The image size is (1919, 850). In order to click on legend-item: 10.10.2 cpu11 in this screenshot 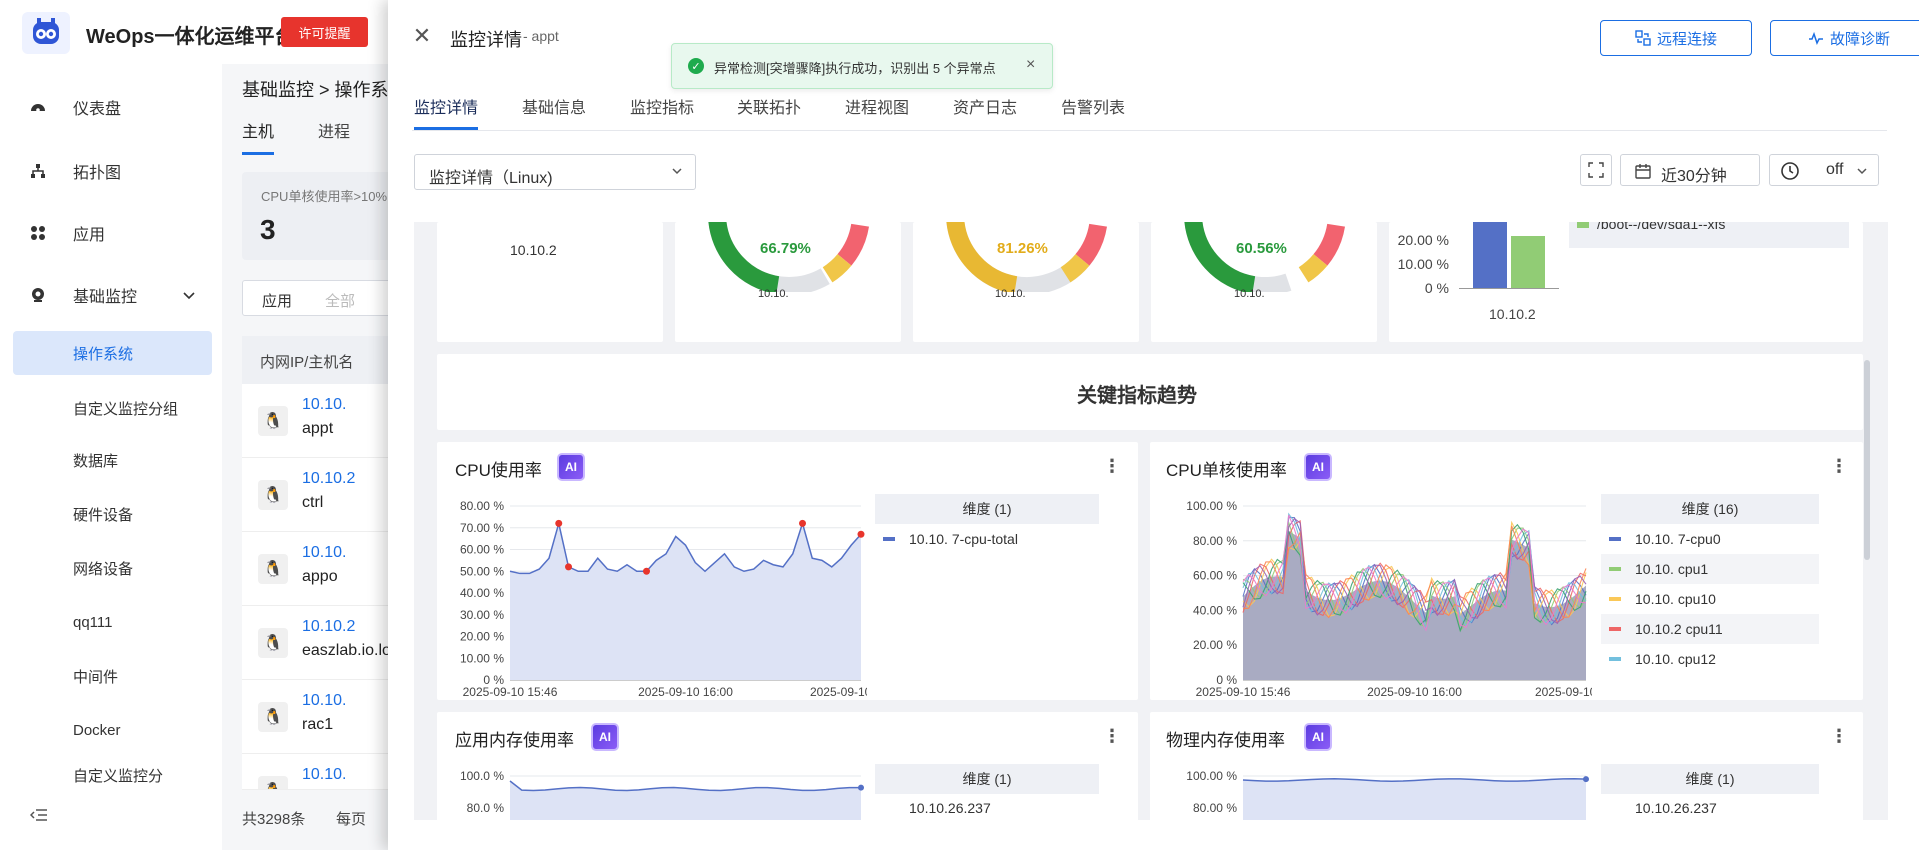, I will do `click(1710, 629)`.